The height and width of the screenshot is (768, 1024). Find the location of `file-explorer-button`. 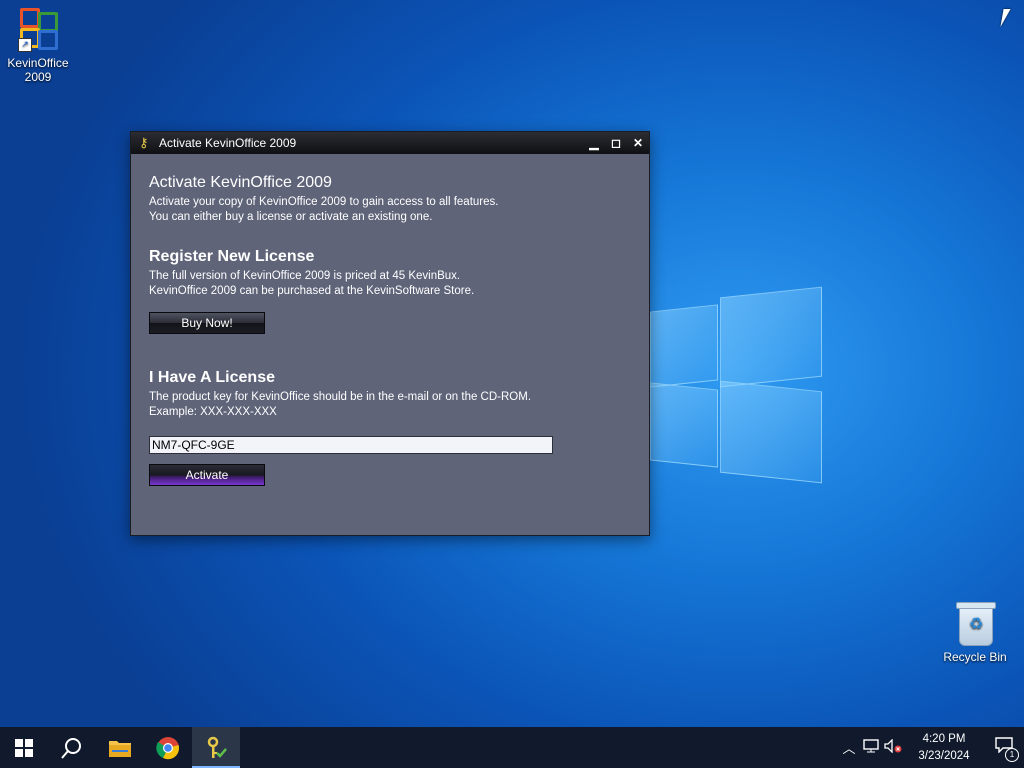

file-explorer-button is located at coordinates (120, 747).